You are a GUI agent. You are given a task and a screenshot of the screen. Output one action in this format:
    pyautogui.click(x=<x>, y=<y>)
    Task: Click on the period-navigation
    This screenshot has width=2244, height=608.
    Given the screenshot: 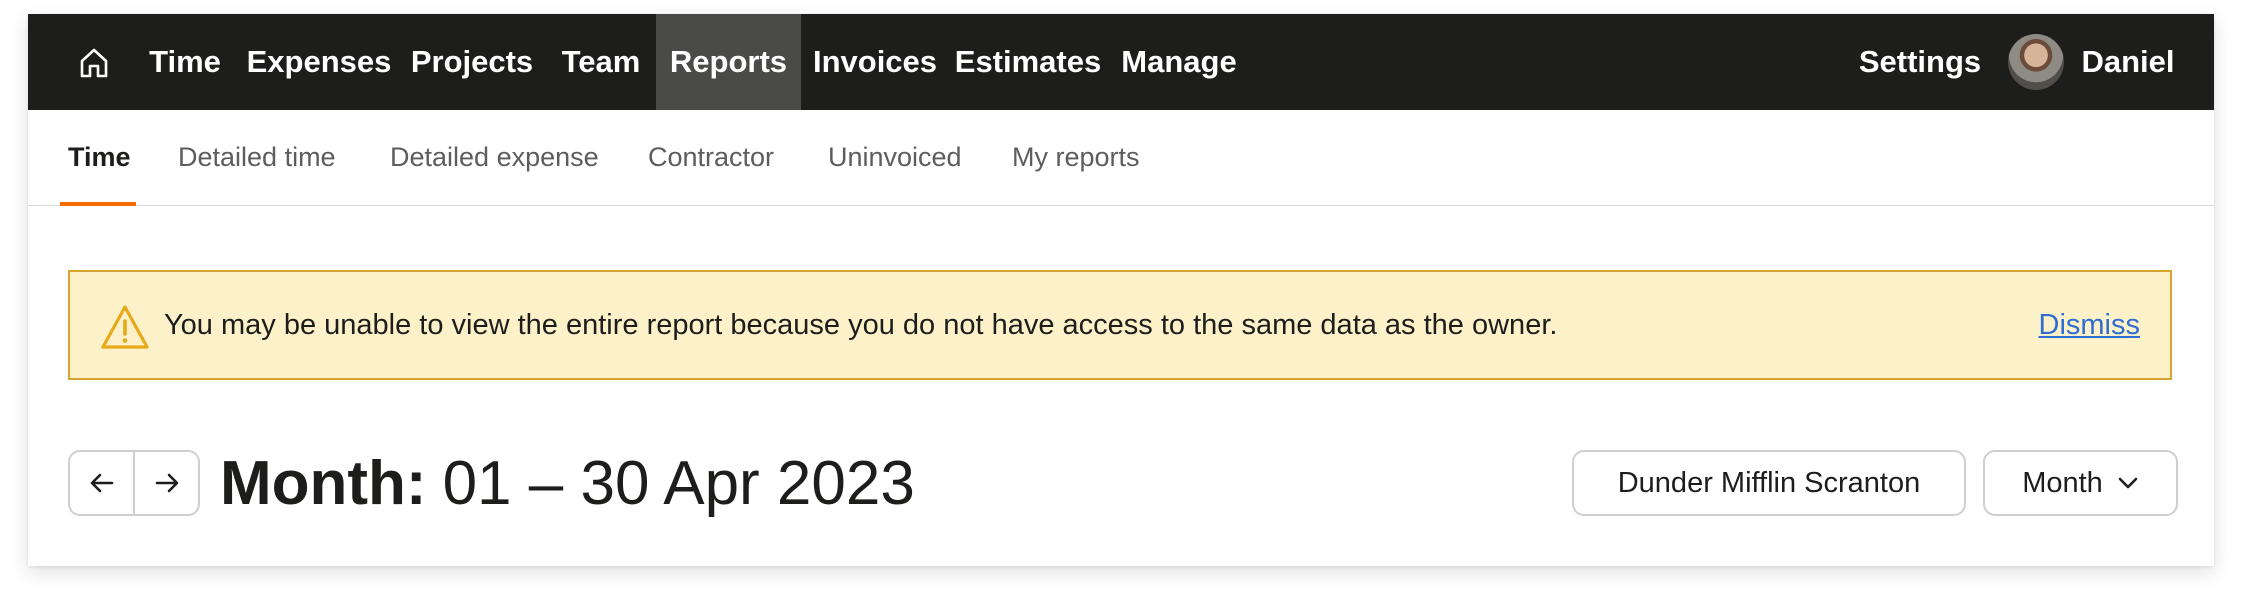 What is the action you would take?
    pyautogui.click(x=134, y=483)
    